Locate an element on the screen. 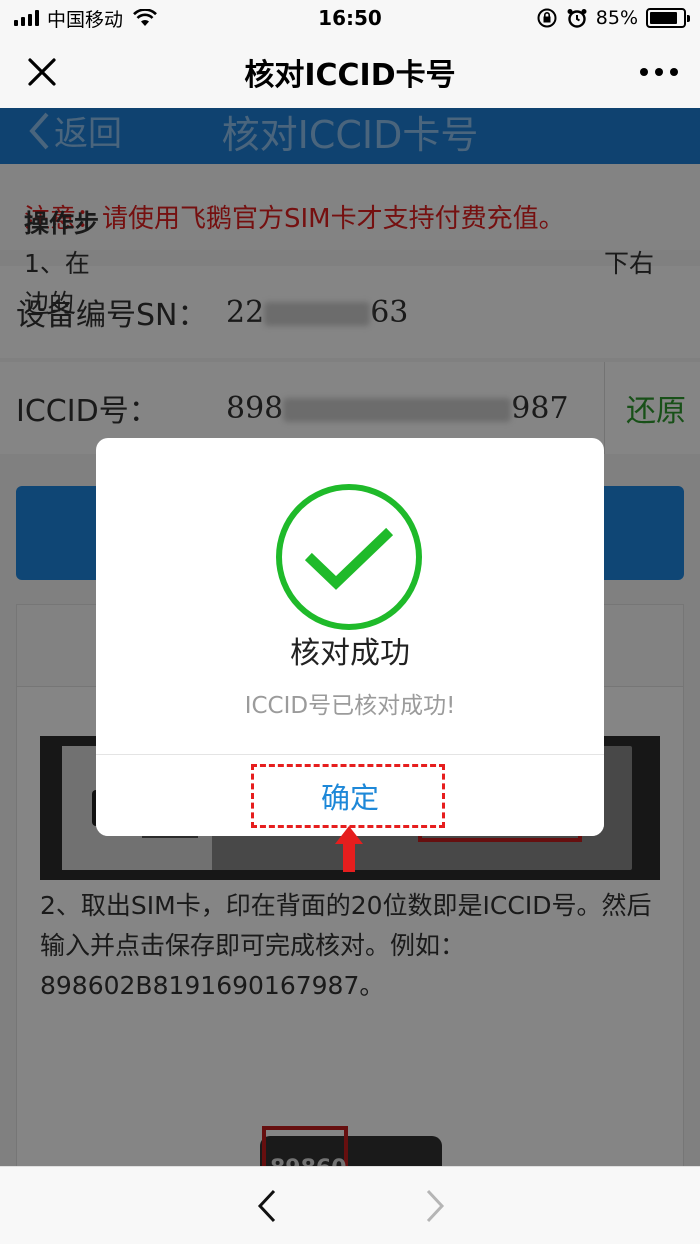  carrier-label: 中国移动 is located at coordinates (85, 19).